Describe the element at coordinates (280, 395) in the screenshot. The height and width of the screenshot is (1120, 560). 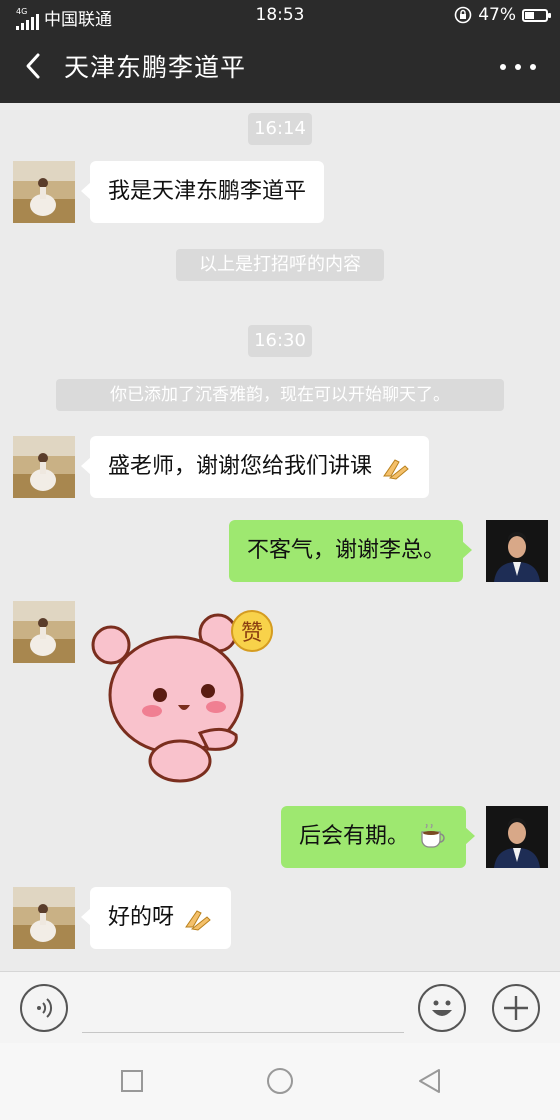
I see `system-notice: 你已添加了沉香雅韵，现在可以开始聊天了。` at that location.